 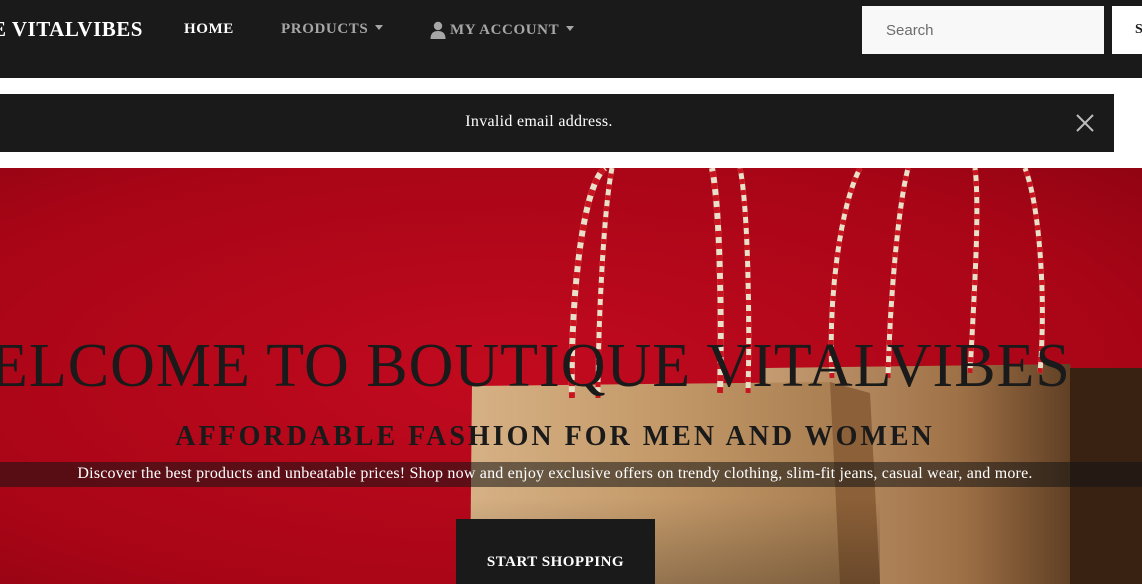 I want to click on brand-logo: E VITALVIBES, so click(x=71, y=29).